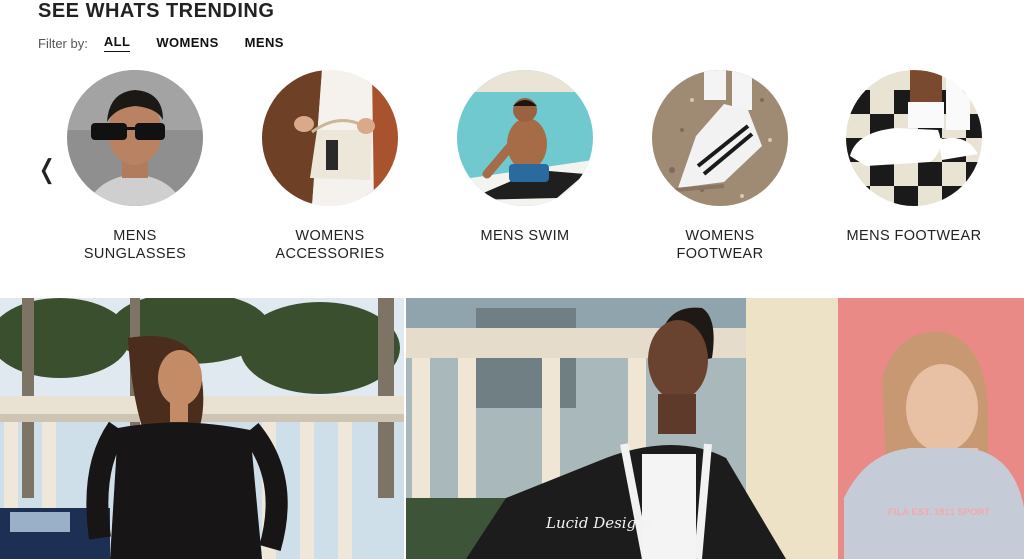 Image resolution: width=1024 pixels, height=559 pixels. What do you see at coordinates (117, 43) in the screenshot?
I see `filter-all: ALL` at bounding box center [117, 43].